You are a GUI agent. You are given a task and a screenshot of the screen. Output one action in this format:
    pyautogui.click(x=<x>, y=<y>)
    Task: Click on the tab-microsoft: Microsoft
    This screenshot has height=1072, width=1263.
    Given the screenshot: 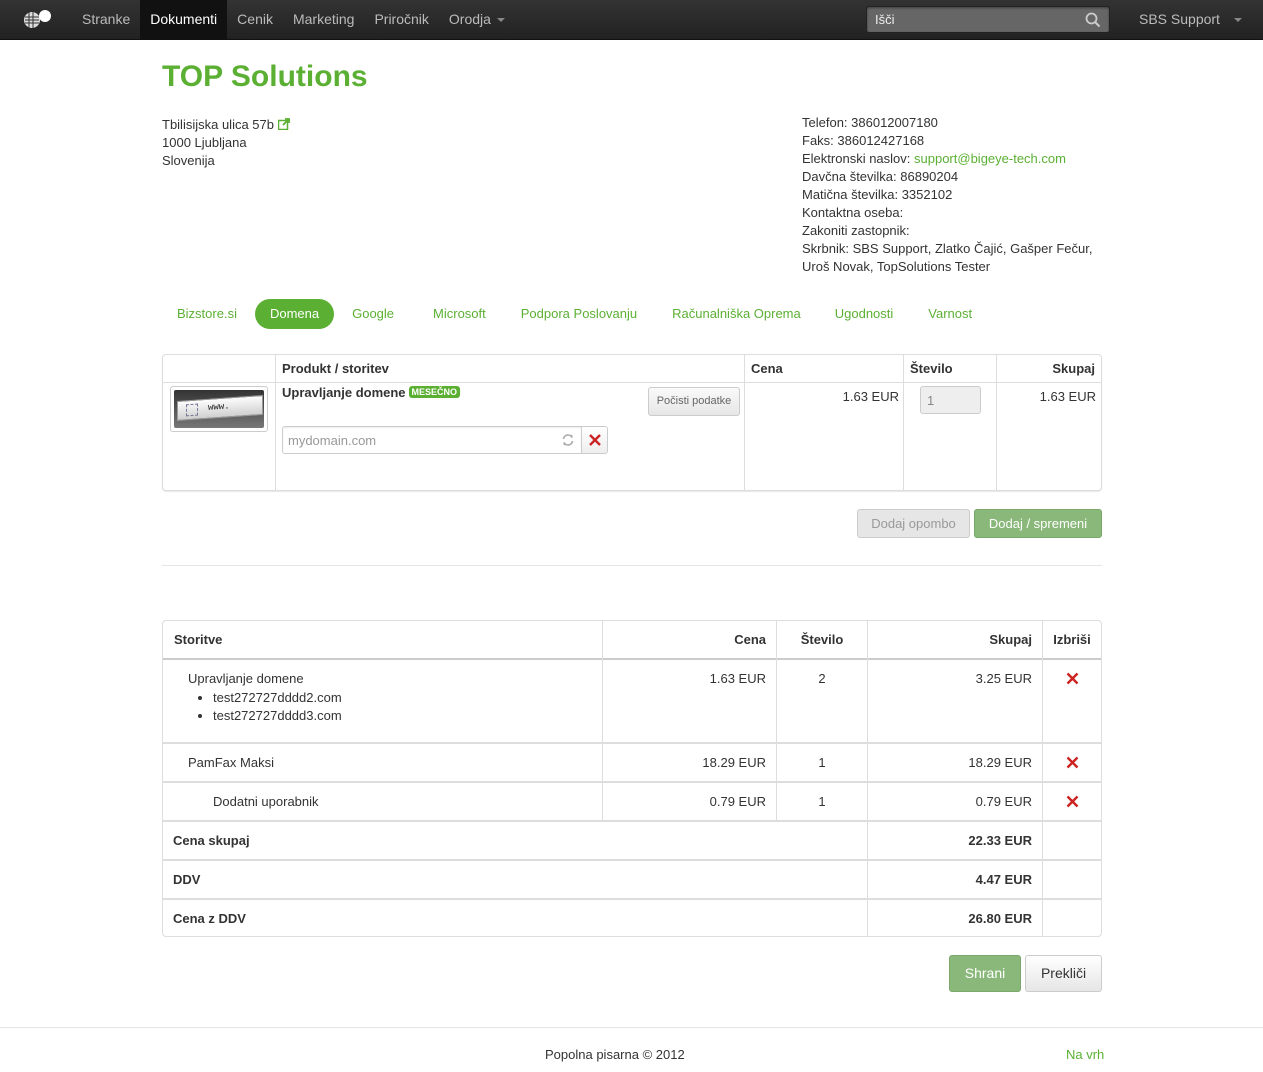 What is the action you would take?
    pyautogui.click(x=459, y=314)
    